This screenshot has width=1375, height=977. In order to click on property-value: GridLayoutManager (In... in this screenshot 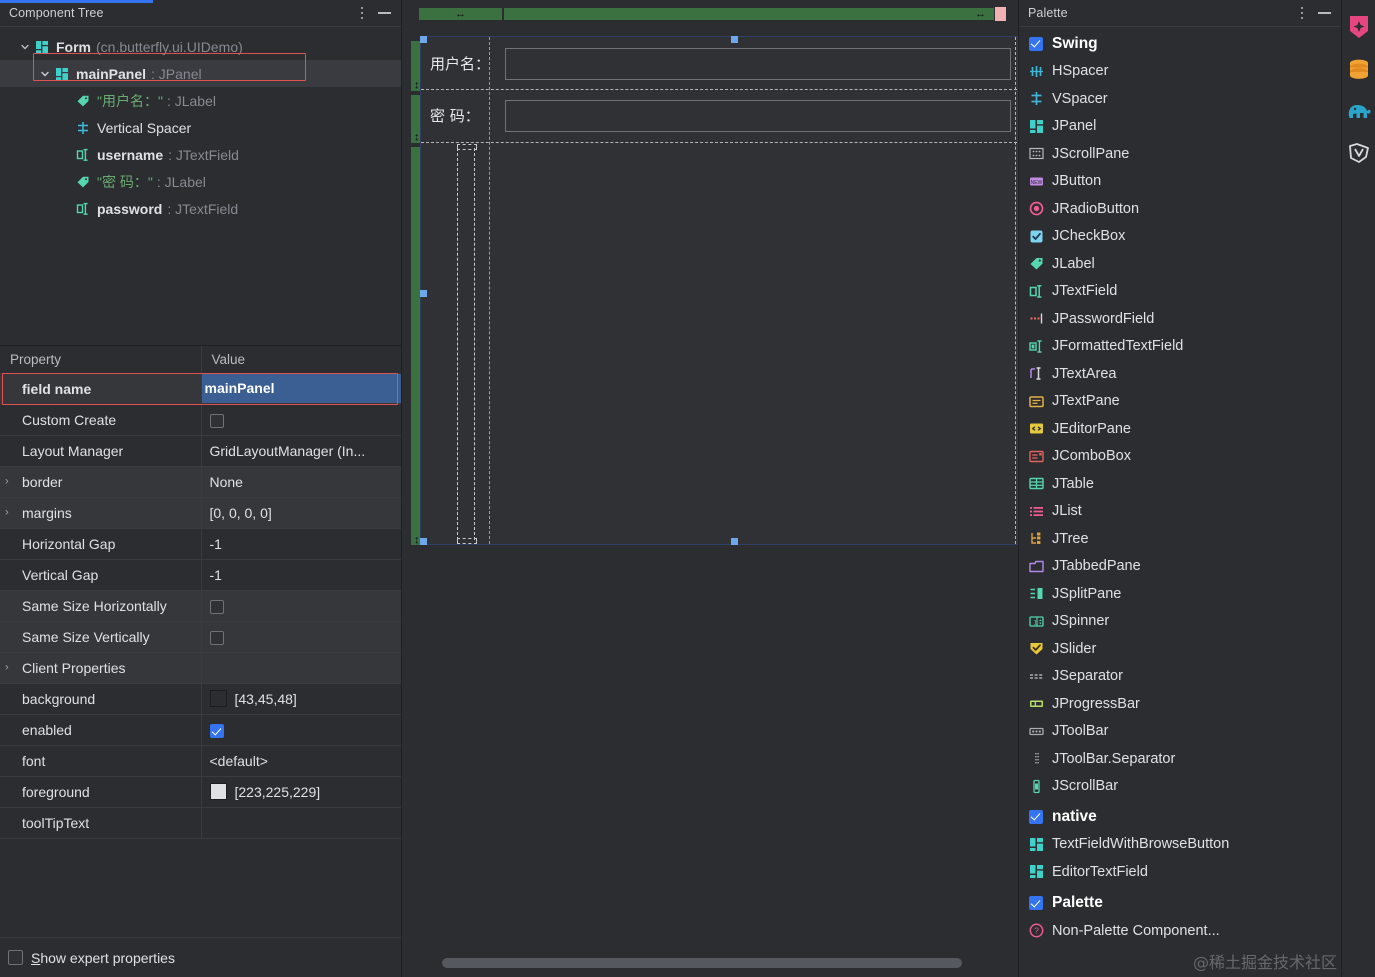, I will do `click(300, 451)`.